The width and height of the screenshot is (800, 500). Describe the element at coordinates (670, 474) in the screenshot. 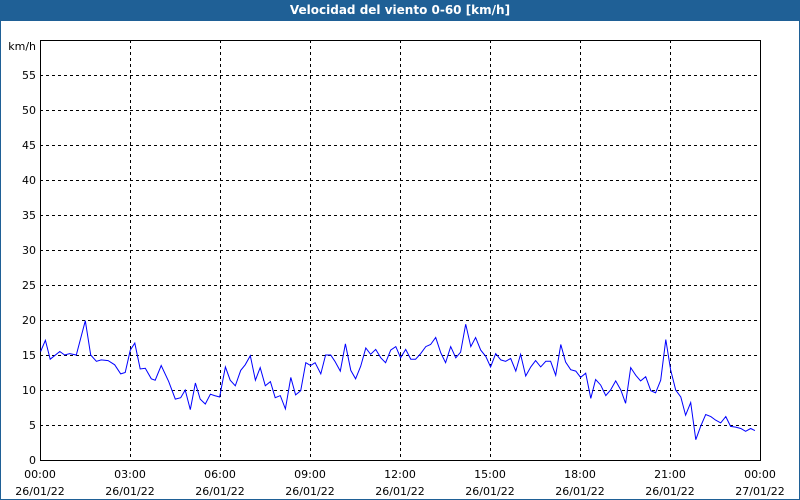

I see `x-tick-time: 21:00` at that location.